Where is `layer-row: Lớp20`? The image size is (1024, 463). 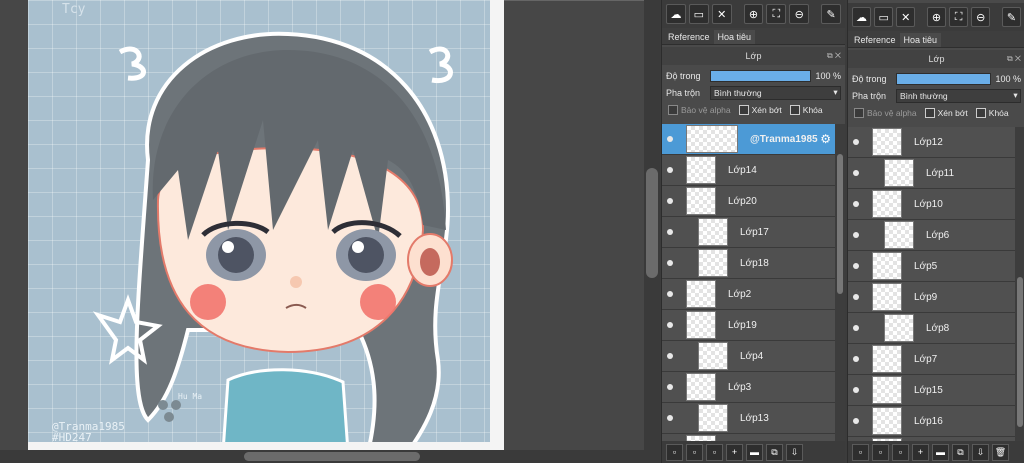 layer-row: Lớp20 is located at coordinates (748, 201).